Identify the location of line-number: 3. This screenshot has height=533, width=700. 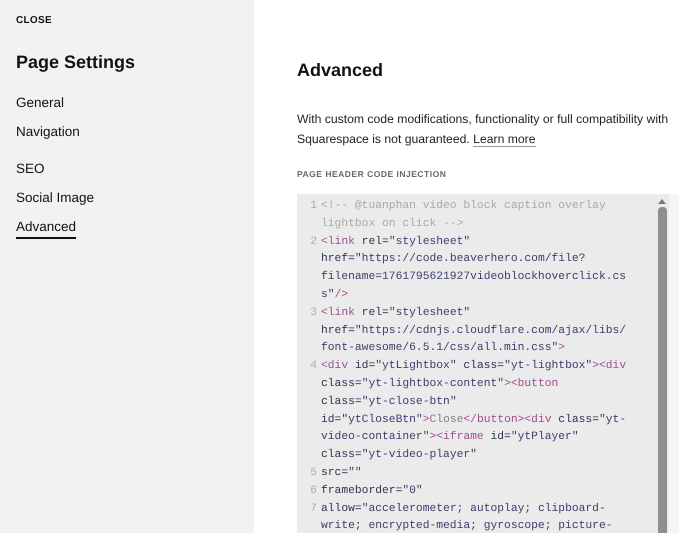
(313, 313).